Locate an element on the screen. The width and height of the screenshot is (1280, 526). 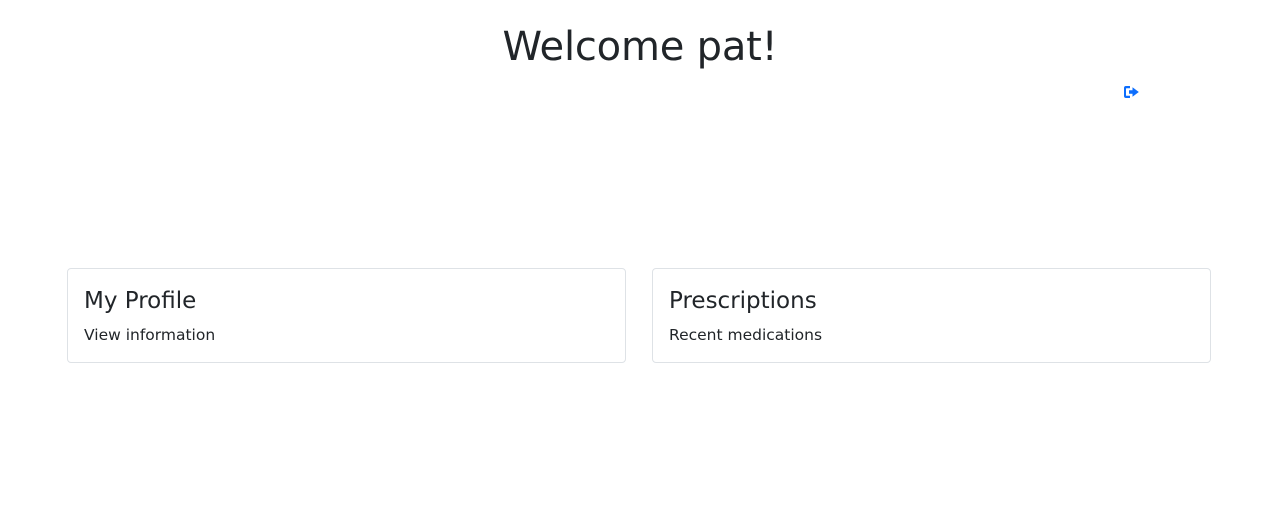
sign-out-icon is located at coordinates (1131, 92).